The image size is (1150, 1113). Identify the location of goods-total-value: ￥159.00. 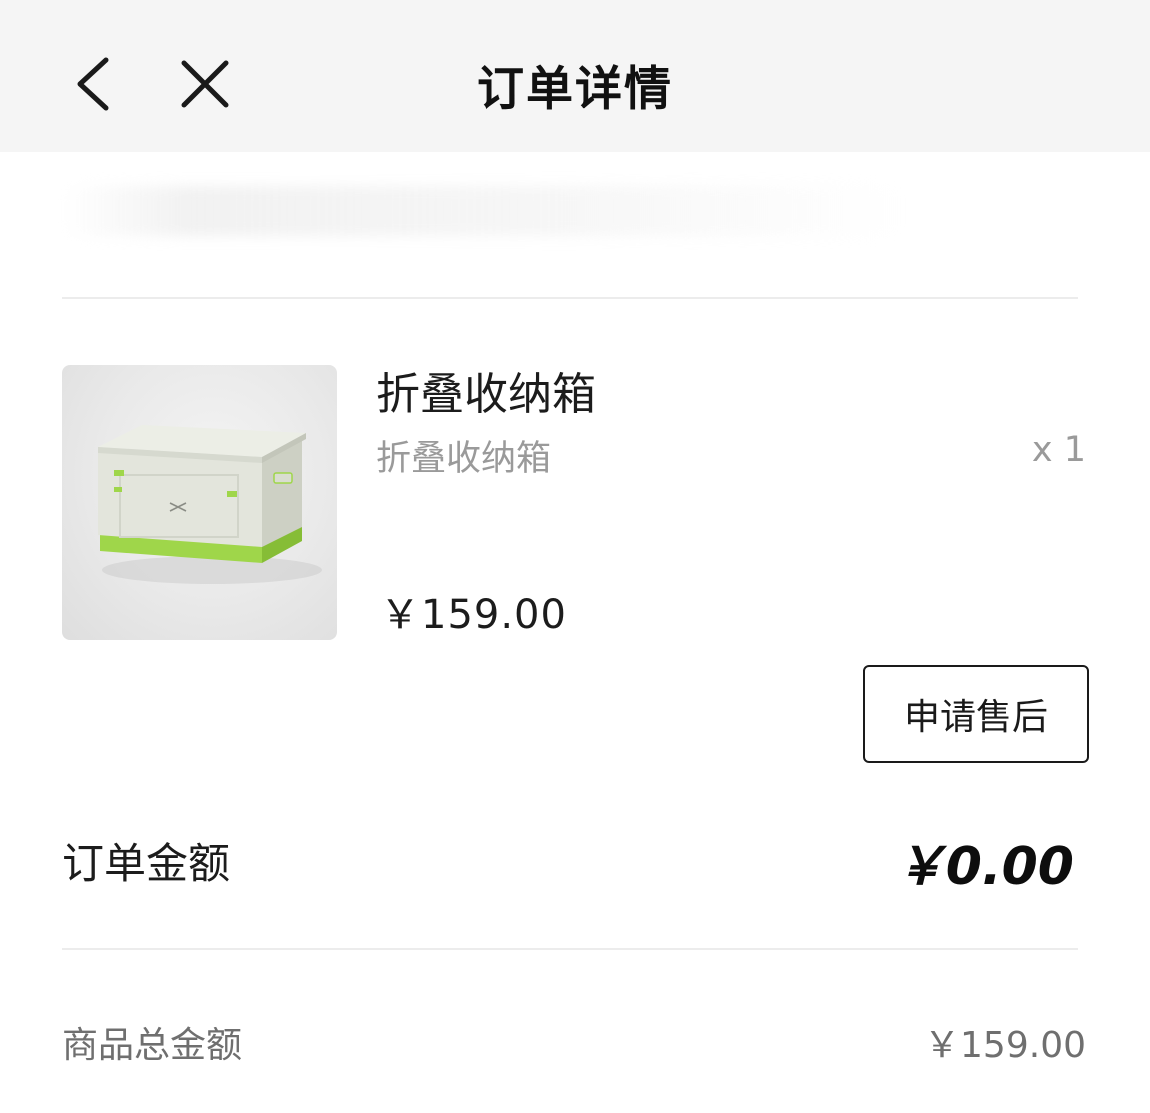
(1005, 1045).